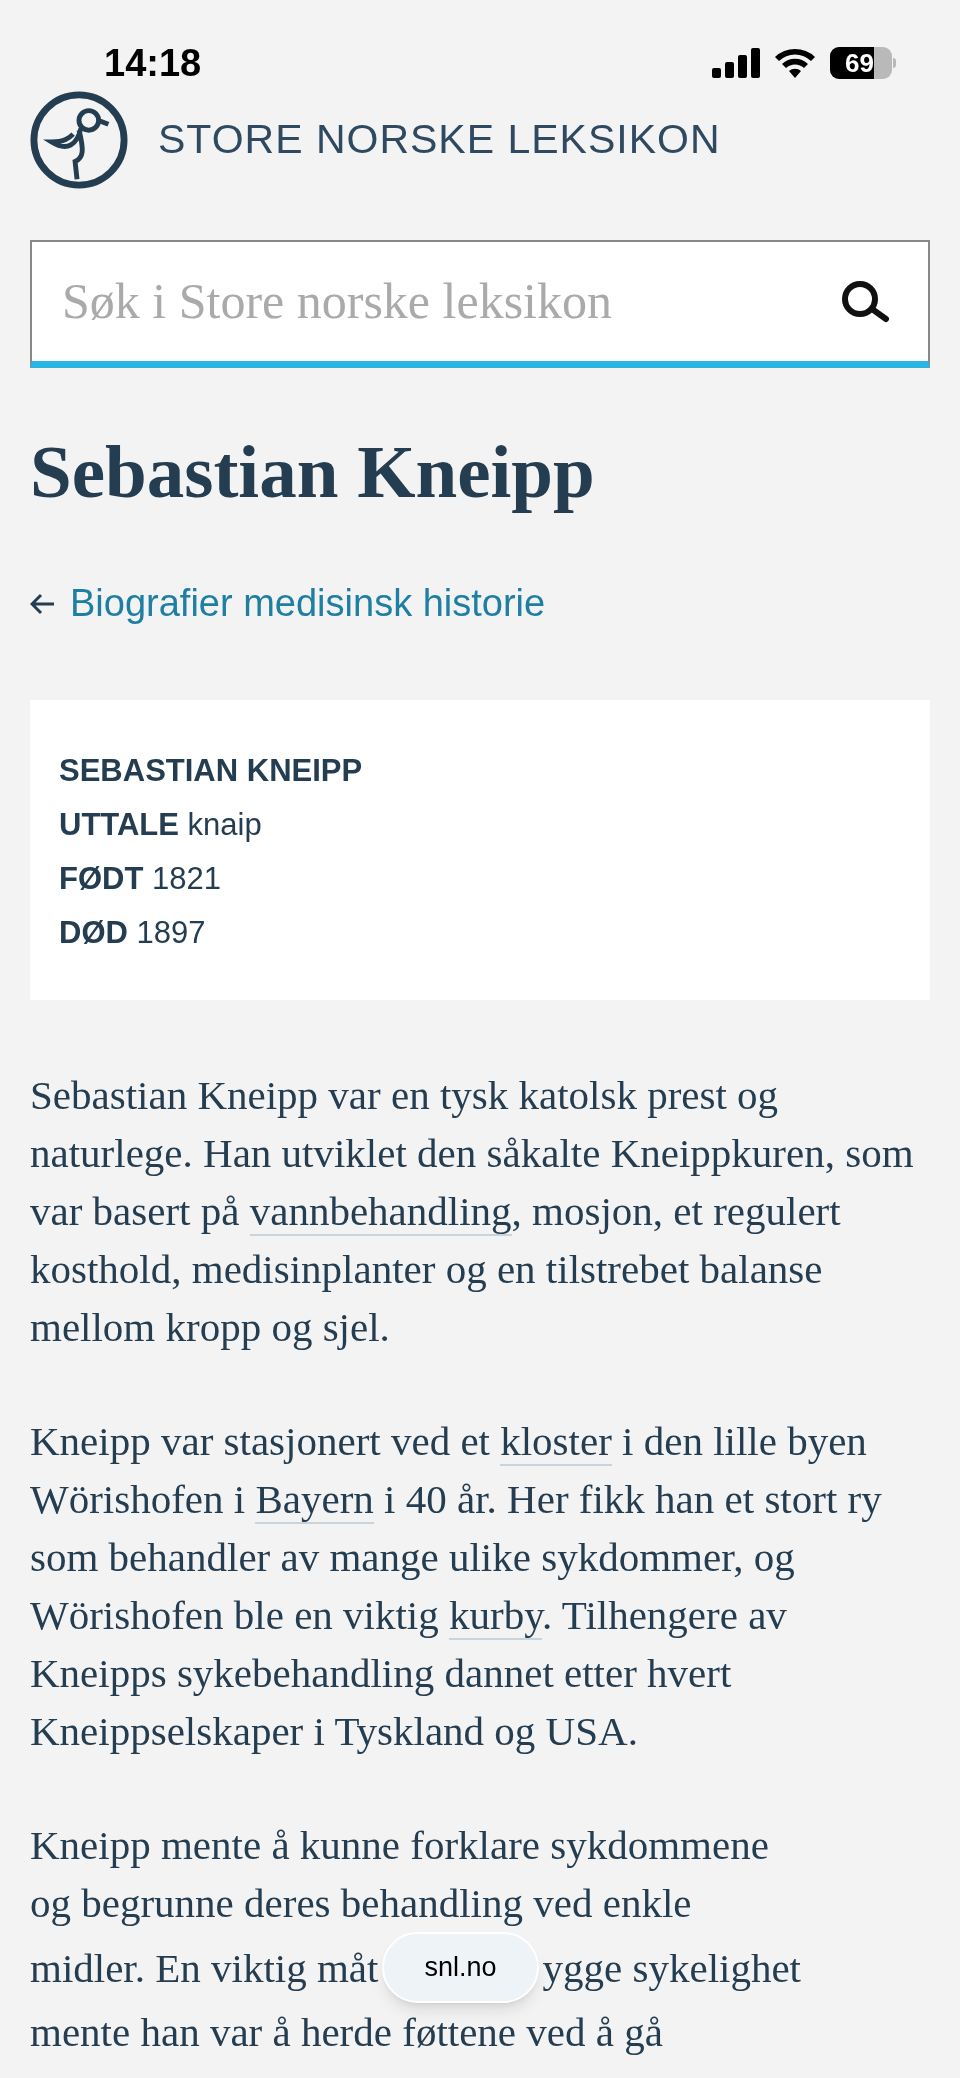  What do you see at coordinates (451, 301) in the screenshot?
I see `search-input: Søk i Store norske leksikon` at bounding box center [451, 301].